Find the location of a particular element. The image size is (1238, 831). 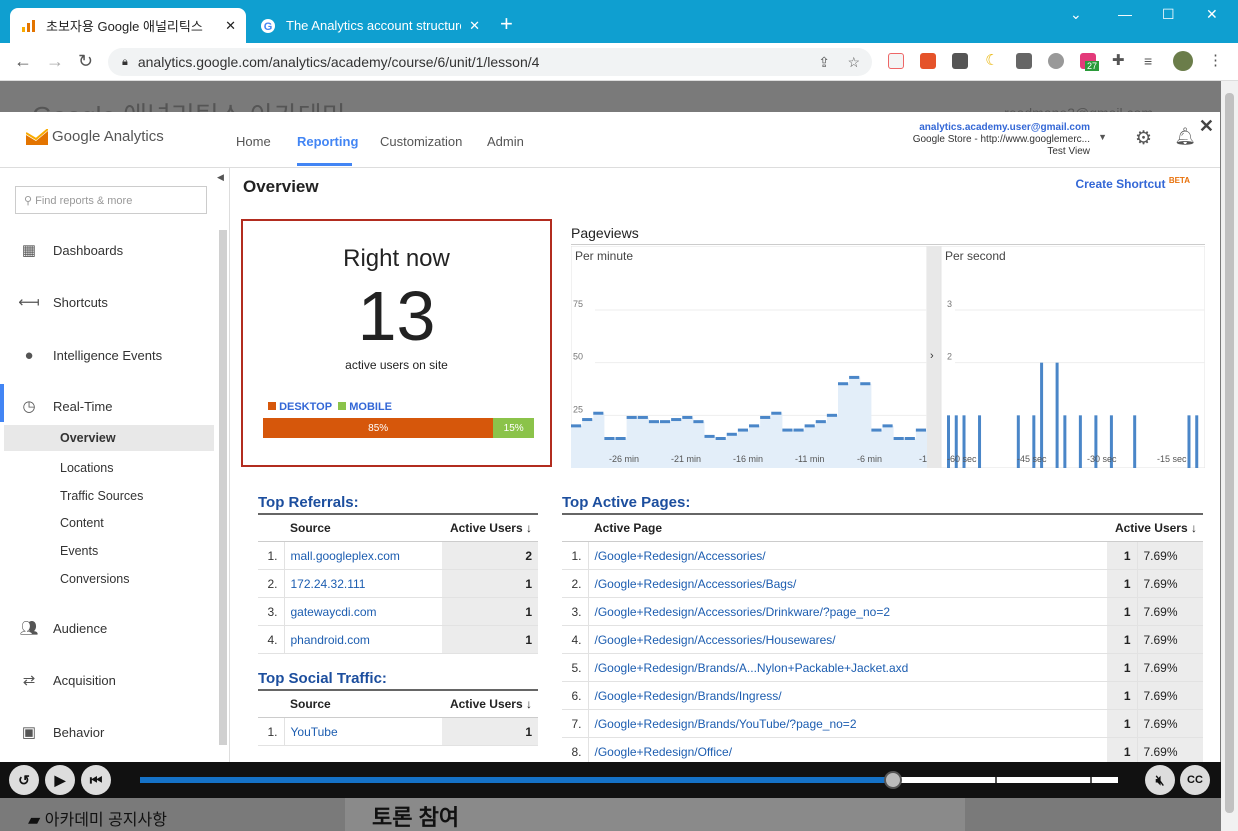

video-scrubber-handle is located at coordinates (893, 780).